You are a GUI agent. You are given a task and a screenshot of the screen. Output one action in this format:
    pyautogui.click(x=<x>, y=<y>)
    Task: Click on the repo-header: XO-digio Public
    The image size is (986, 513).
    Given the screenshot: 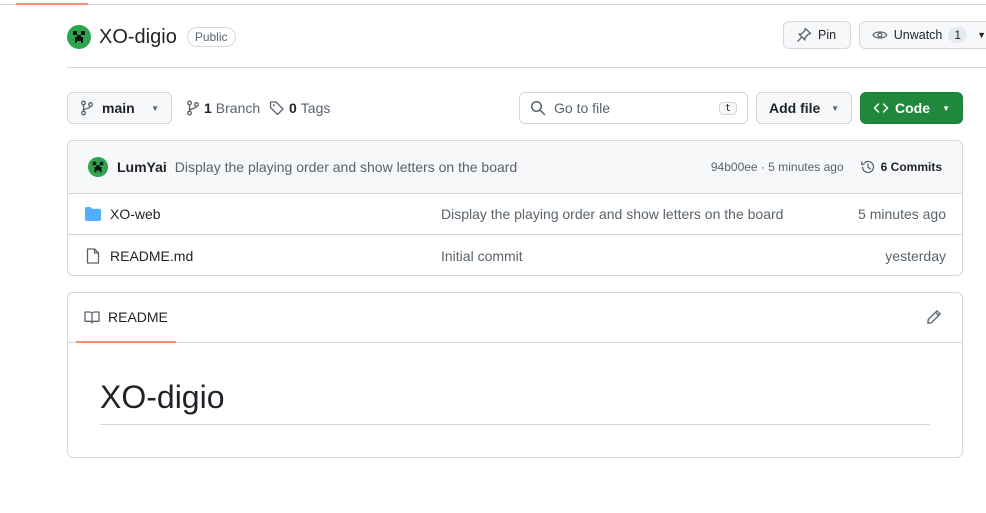 What is the action you would take?
    pyautogui.click(x=151, y=37)
    